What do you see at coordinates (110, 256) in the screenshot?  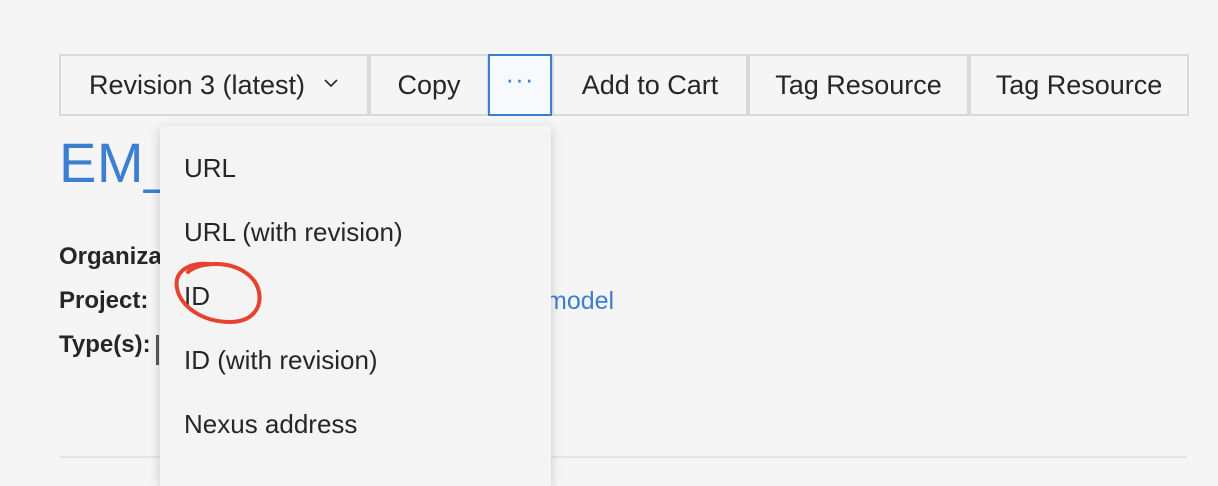 I see `organization-label: Organiza` at bounding box center [110, 256].